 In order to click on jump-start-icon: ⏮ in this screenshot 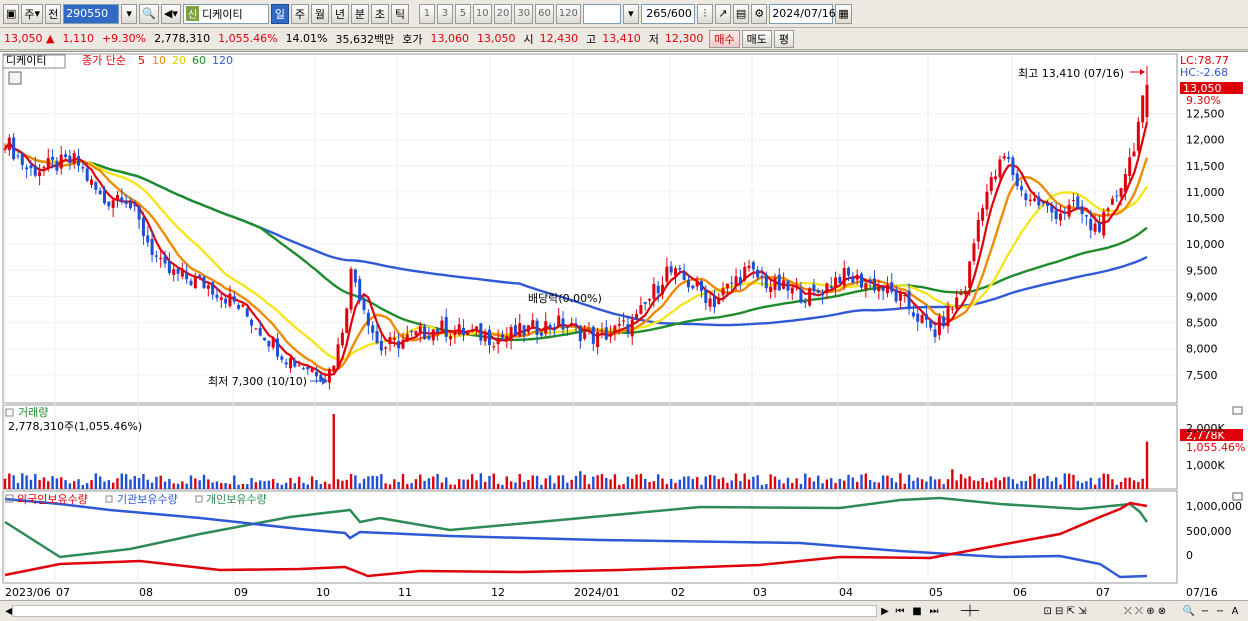, I will do `click(900, 611)`.